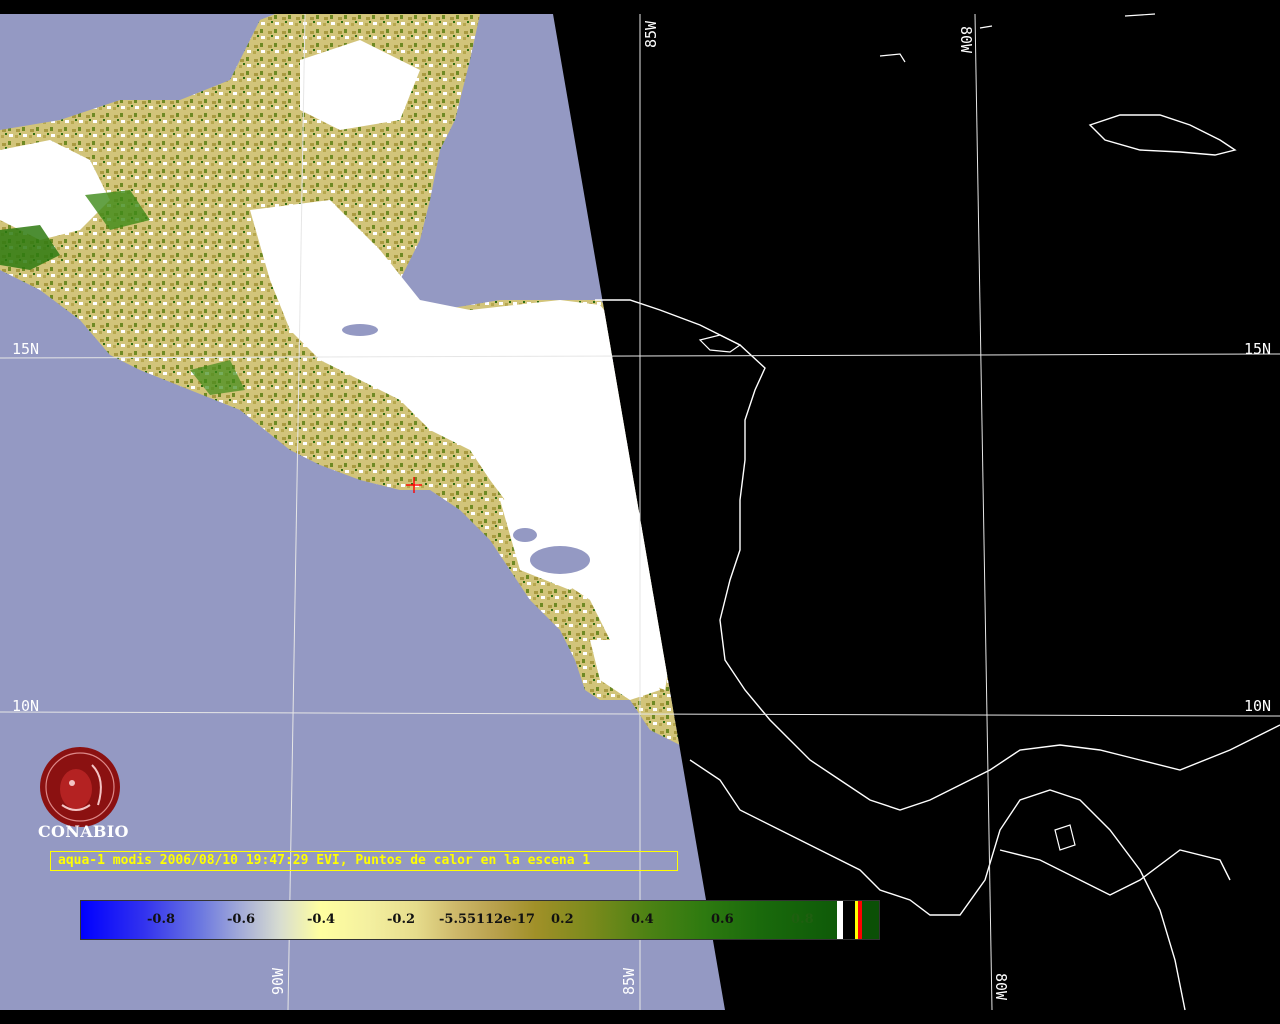  Describe the element at coordinates (629, 981) in the screenshot. I see `label-lon-85-bottom: 85W` at that location.